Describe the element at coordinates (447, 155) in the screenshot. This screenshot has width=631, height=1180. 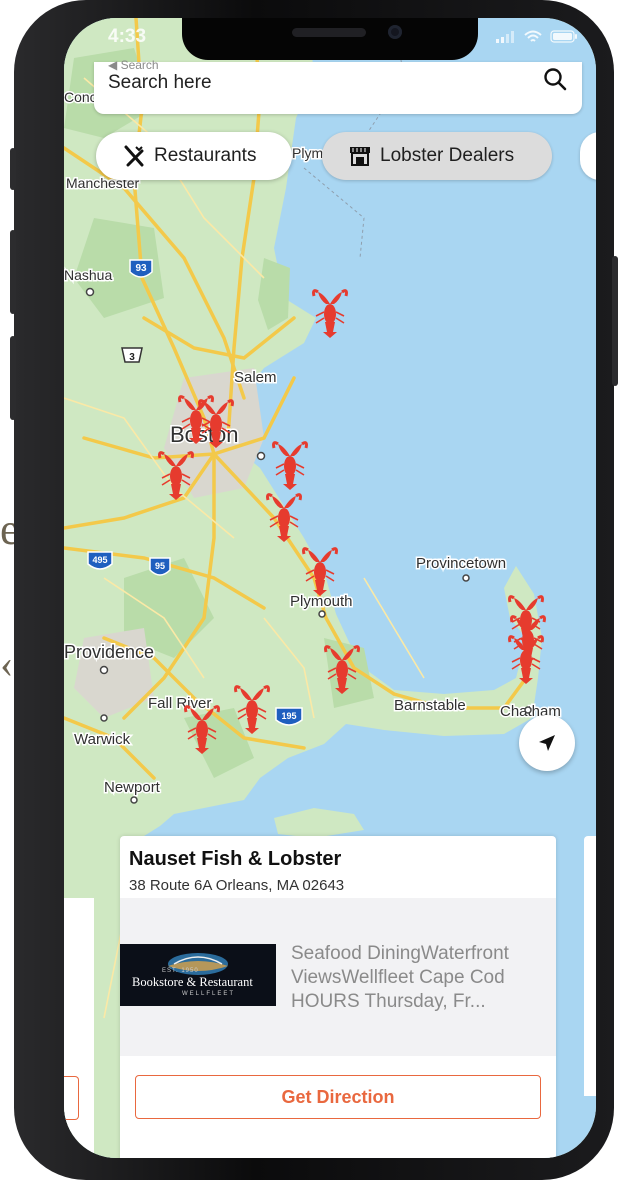
I see `filter-label-lobster-dealers: Lobster Dealers` at that location.